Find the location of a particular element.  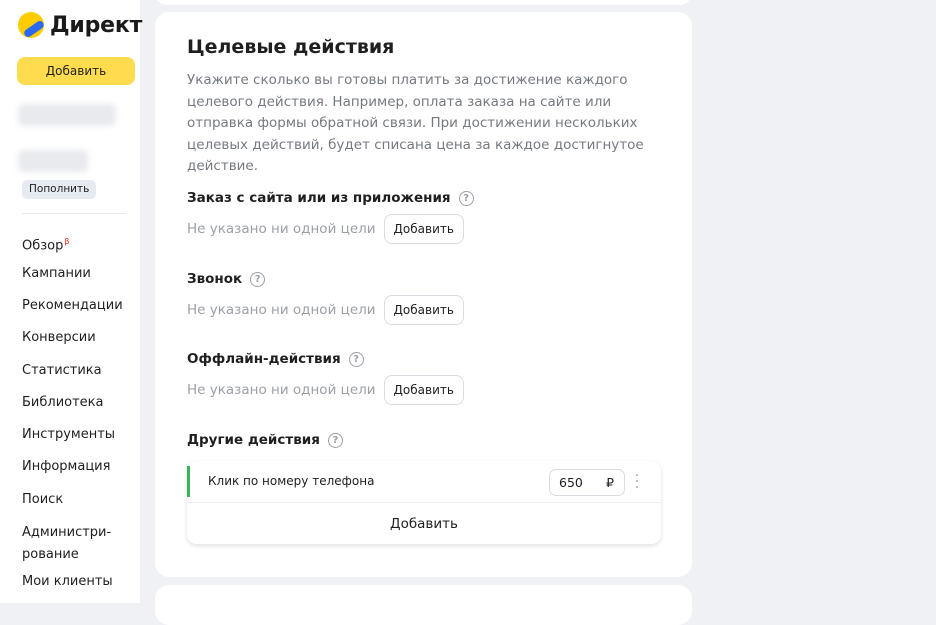

add-other-action-button: Добавить is located at coordinates (424, 523).